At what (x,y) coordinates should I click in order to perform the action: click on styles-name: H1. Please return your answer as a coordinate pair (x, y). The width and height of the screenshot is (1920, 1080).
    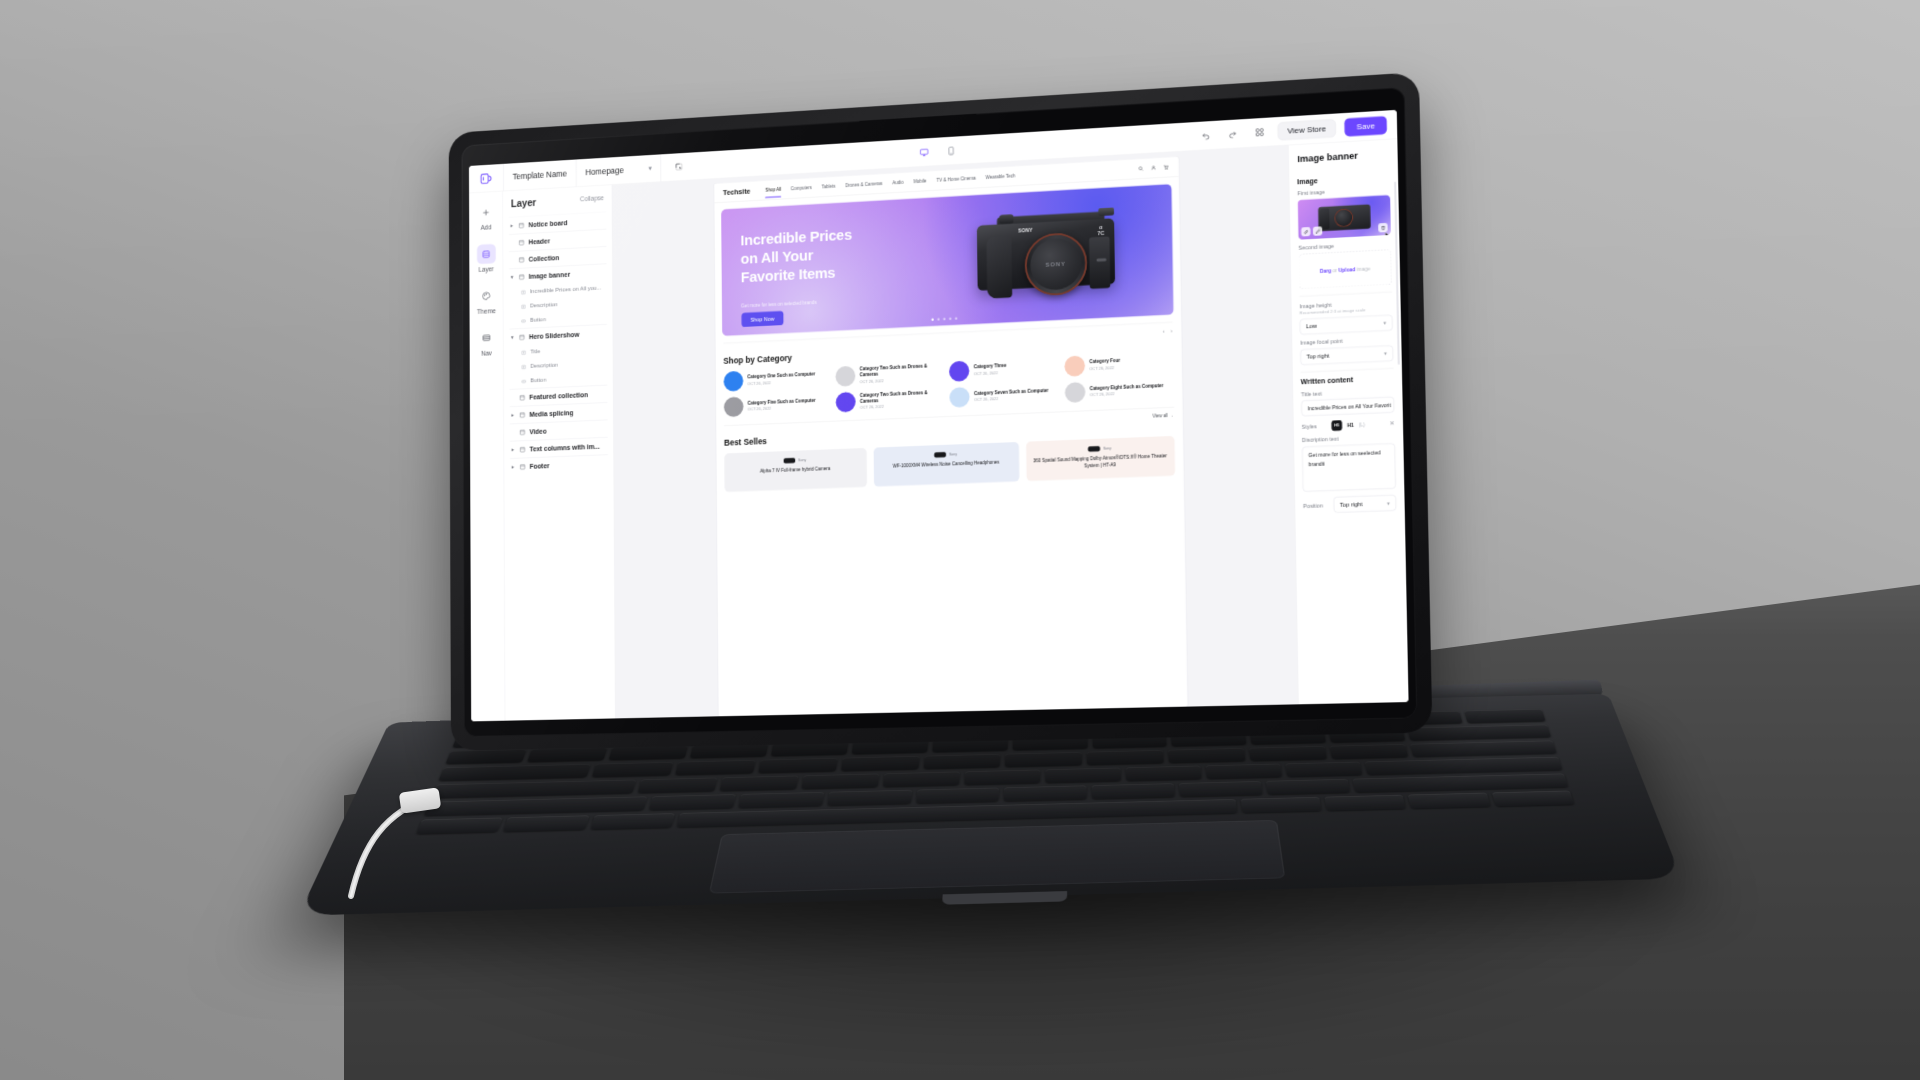
    Looking at the image, I should click on (1350, 425).